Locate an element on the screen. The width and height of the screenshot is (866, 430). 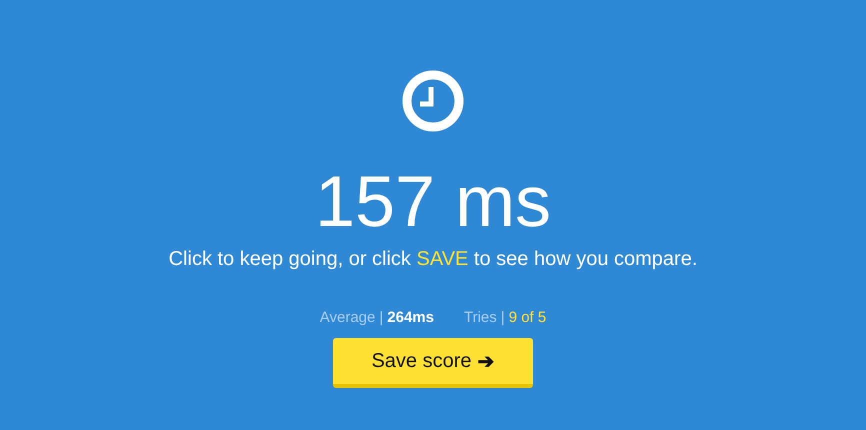
stat-label: Average is located at coordinates (348, 317).